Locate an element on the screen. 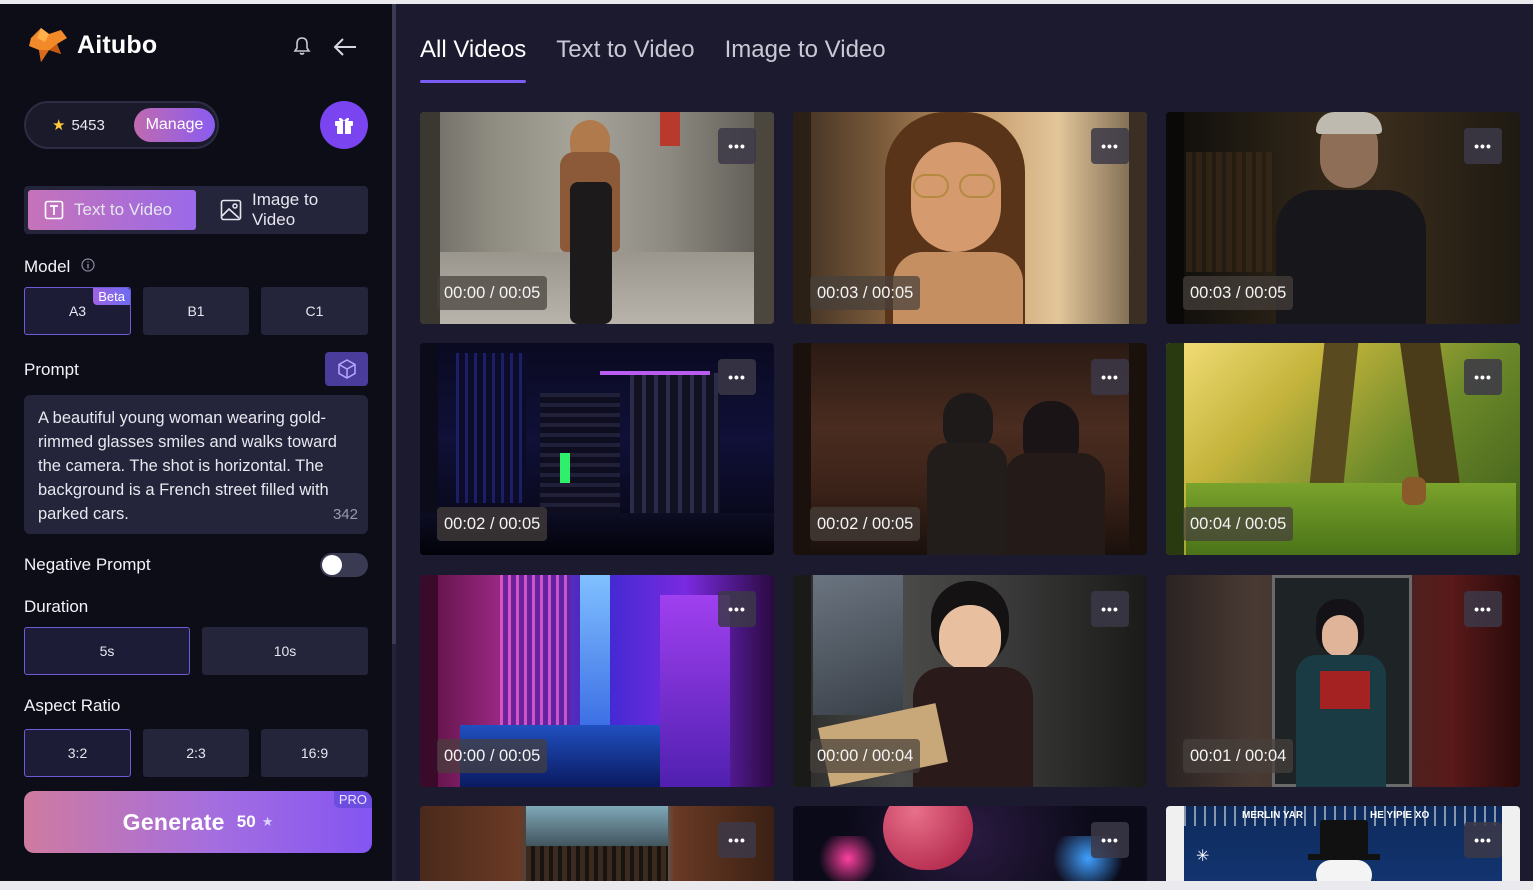  video-card: MERLIN YAR HE YIPIE XO ✳ ••• is located at coordinates (1343, 843).